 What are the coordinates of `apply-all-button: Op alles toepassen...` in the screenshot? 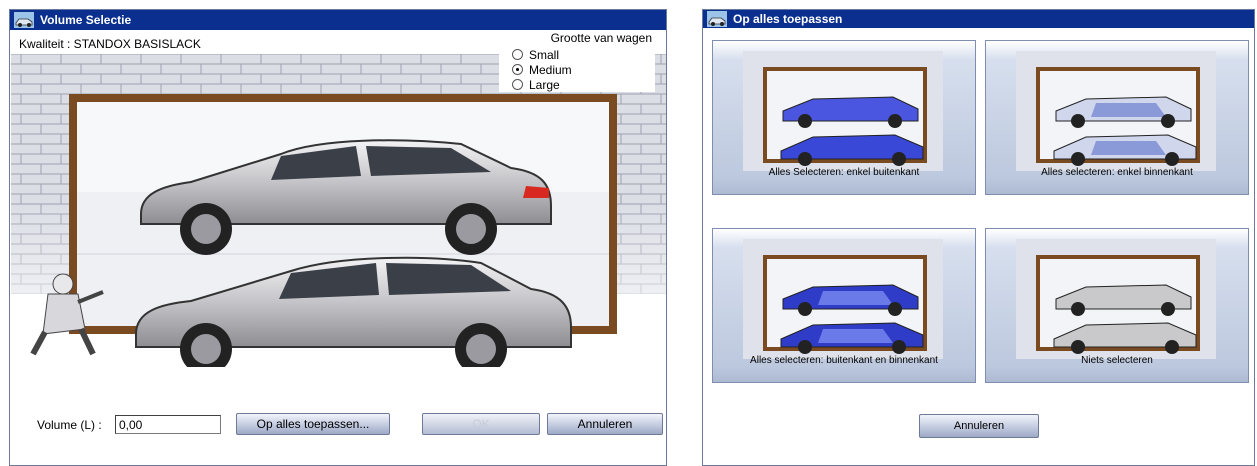 It's located at (313, 424).